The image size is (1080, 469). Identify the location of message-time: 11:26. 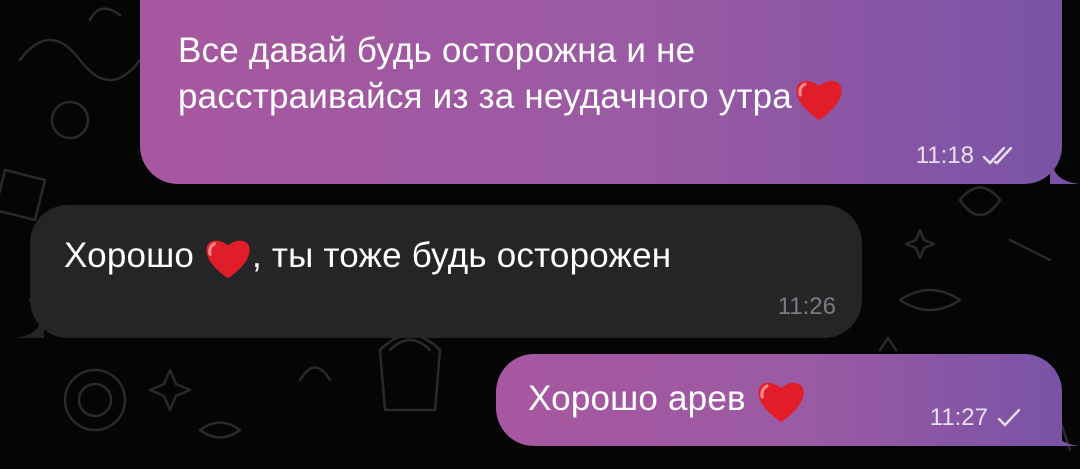
(806, 306).